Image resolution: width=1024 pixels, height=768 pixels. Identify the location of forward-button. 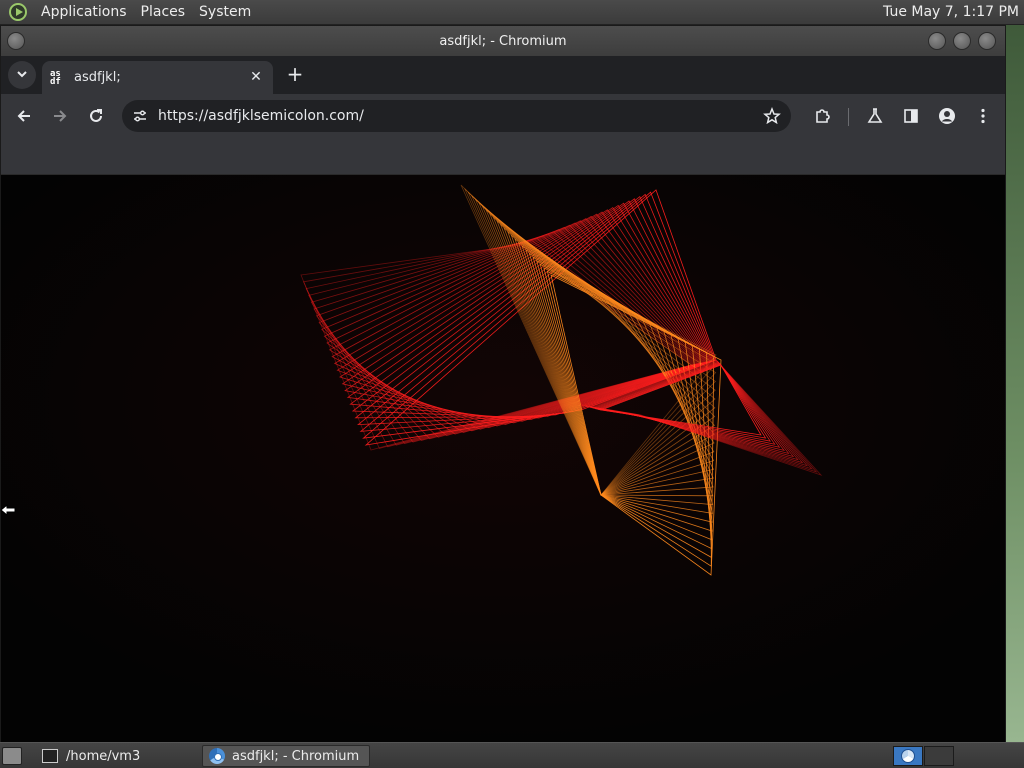
(60, 116).